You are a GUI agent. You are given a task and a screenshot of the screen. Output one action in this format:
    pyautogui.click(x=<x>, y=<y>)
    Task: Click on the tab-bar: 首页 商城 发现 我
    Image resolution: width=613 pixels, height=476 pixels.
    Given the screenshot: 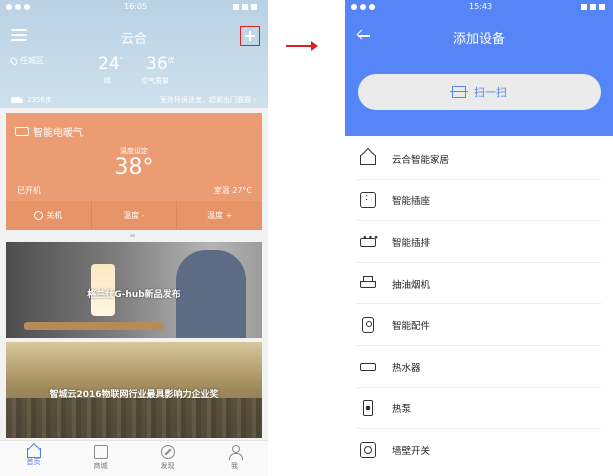 What is the action you would take?
    pyautogui.click(x=134, y=458)
    